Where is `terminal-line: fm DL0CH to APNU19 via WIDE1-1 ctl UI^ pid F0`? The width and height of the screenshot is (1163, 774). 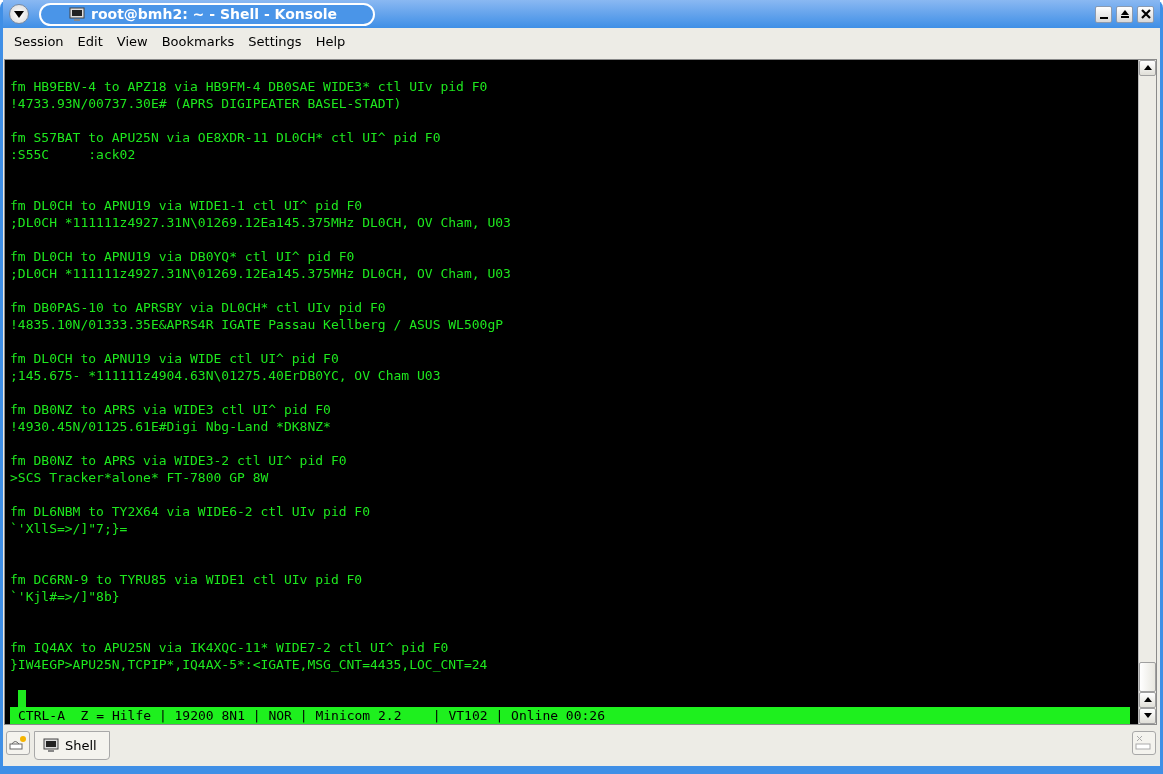 terminal-line: fm DL0CH to APNU19 via WIDE1-1 ctl UI^ pid F0 is located at coordinates (186, 205).